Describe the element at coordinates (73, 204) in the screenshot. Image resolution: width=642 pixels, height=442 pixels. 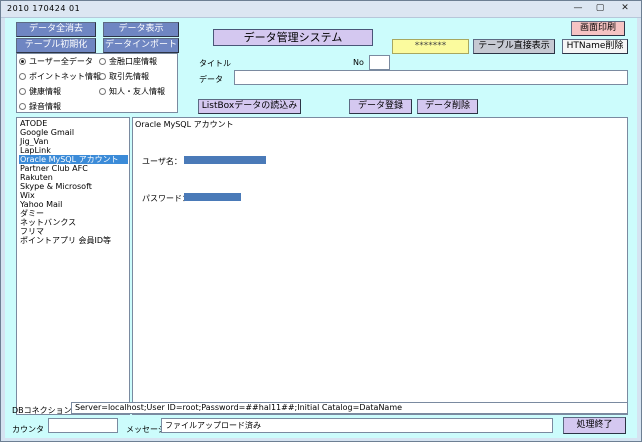
I see `list-item: Yahoo Mail` at that location.